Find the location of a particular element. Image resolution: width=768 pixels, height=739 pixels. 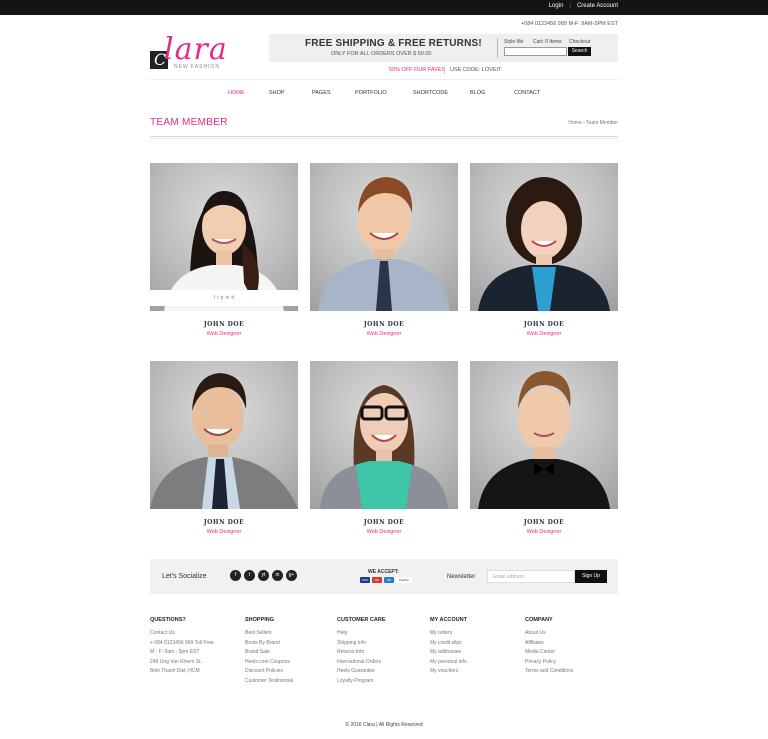

login-link: Login is located at coordinates (556, 6).